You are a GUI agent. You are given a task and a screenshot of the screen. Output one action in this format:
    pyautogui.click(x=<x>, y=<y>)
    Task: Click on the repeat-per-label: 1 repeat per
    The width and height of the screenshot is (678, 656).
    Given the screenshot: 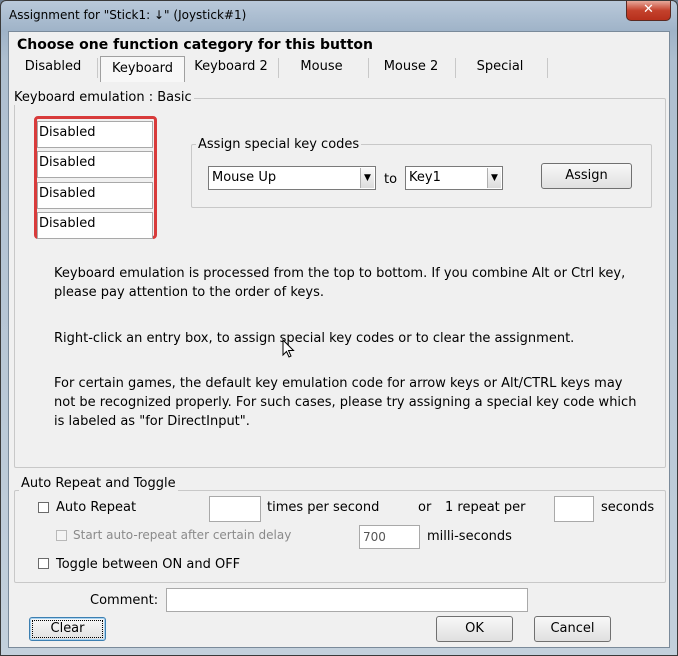 What is the action you would take?
    pyautogui.click(x=485, y=507)
    